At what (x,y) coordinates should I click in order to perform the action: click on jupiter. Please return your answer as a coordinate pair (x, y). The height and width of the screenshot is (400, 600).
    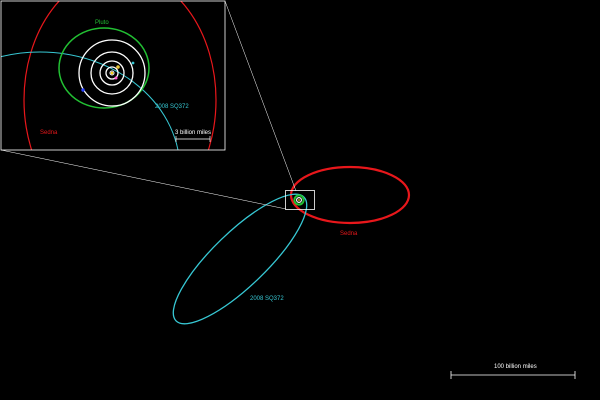
    Looking at the image, I should click on (118, 67).